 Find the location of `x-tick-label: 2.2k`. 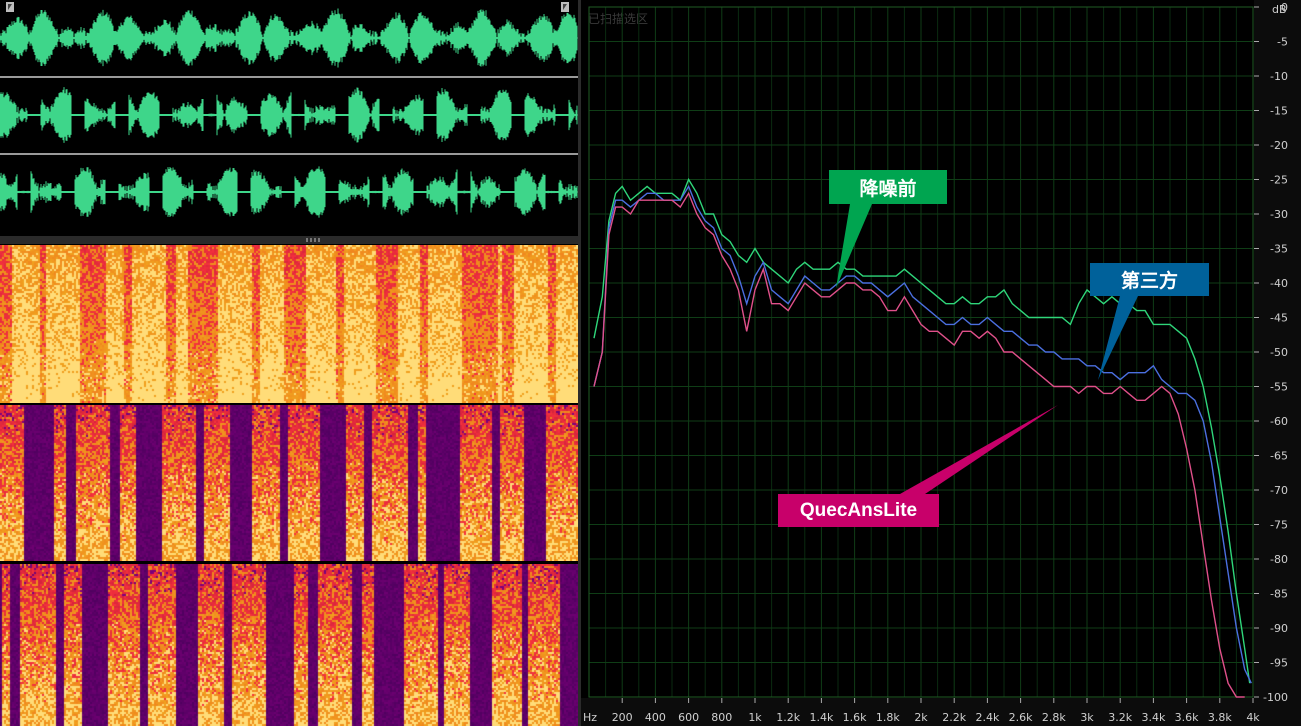

x-tick-label: 2.2k is located at coordinates (954, 717).